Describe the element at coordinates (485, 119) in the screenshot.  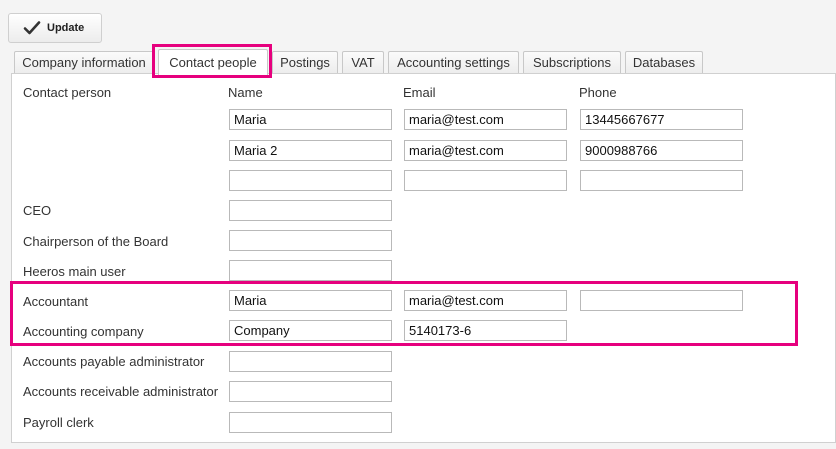
I see `contact-1-email-input` at that location.